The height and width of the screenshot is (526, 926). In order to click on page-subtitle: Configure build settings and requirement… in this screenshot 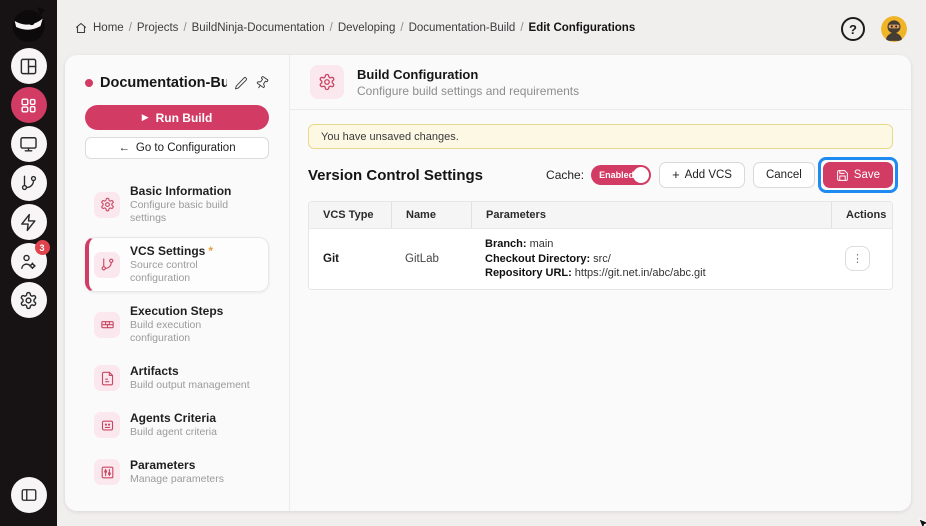, I will do `click(468, 90)`.